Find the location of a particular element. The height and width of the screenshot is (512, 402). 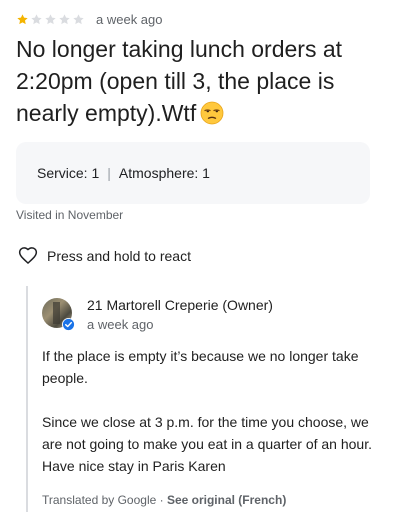

review-age: a week ago is located at coordinates (129, 19).